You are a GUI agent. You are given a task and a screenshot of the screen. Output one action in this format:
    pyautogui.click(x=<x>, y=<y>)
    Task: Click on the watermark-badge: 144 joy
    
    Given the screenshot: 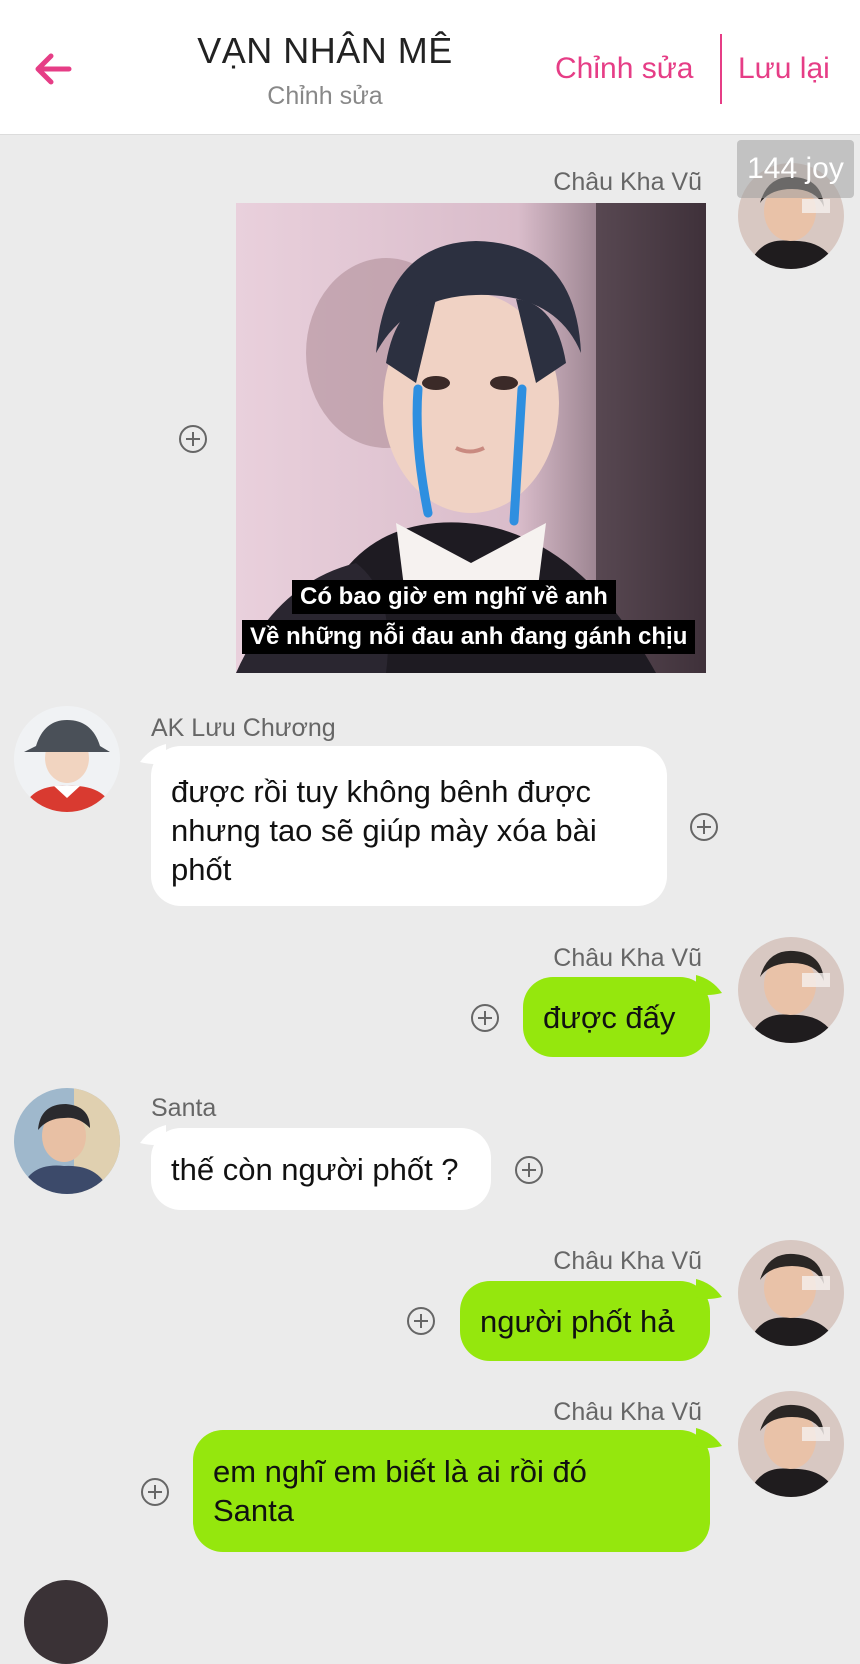 What is the action you would take?
    pyautogui.click(x=795, y=169)
    